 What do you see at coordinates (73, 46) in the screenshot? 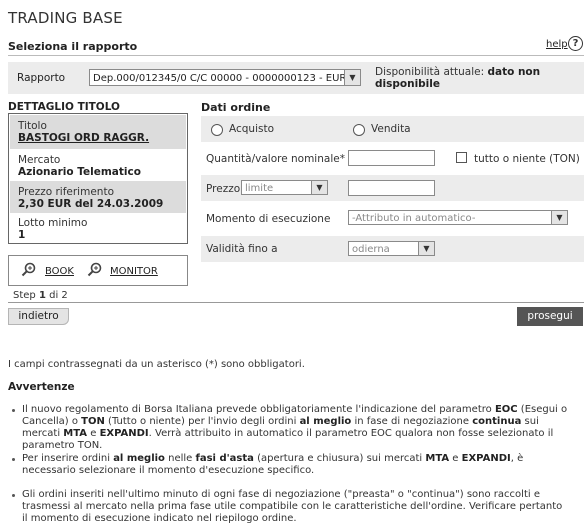
I see `select-report-heading: Seleziona il rapporto` at bounding box center [73, 46].